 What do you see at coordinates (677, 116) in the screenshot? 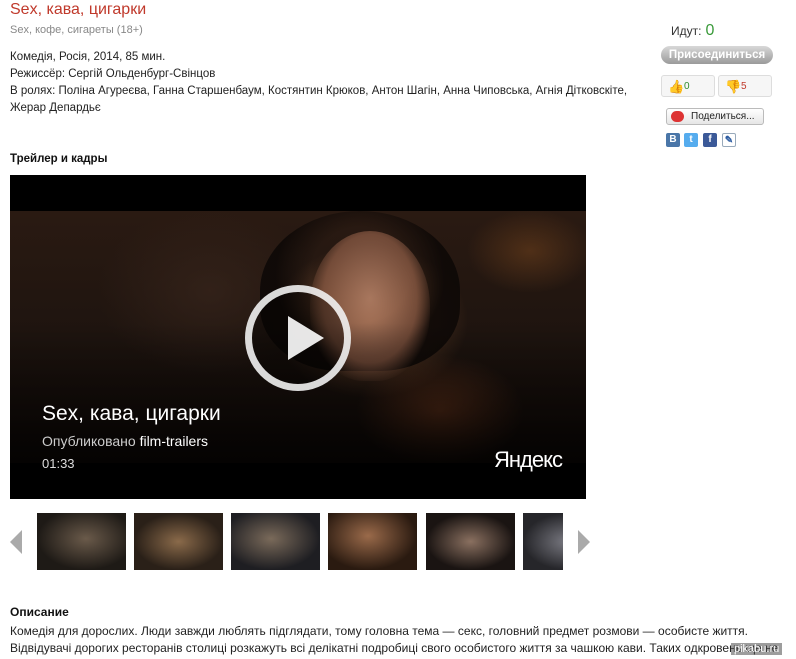
I see `share-icon` at bounding box center [677, 116].